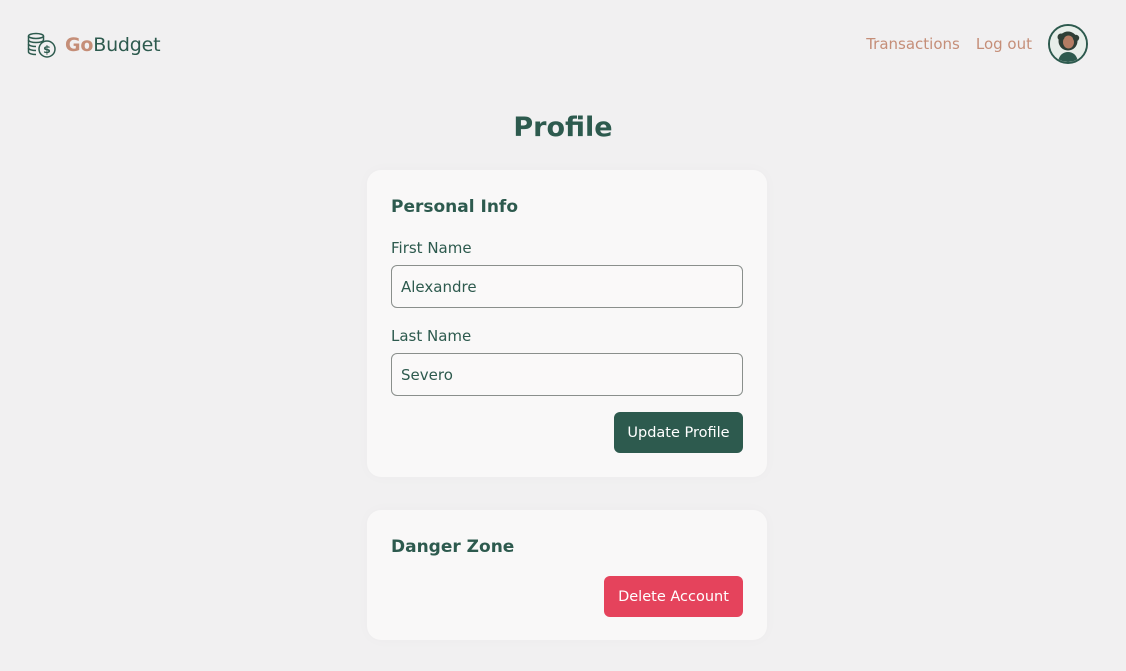 The width and height of the screenshot is (1126, 671). I want to click on last-name-input, so click(567, 374).